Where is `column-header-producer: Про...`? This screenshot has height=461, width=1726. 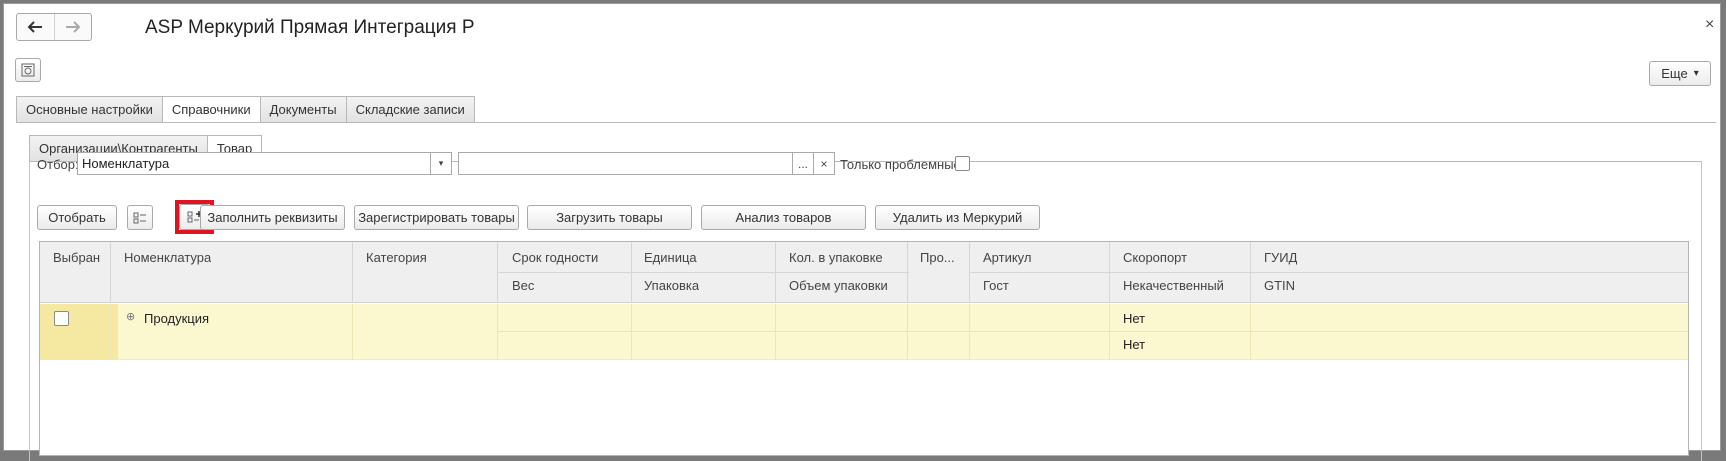 column-header-producer: Про... is located at coordinates (943, 257).